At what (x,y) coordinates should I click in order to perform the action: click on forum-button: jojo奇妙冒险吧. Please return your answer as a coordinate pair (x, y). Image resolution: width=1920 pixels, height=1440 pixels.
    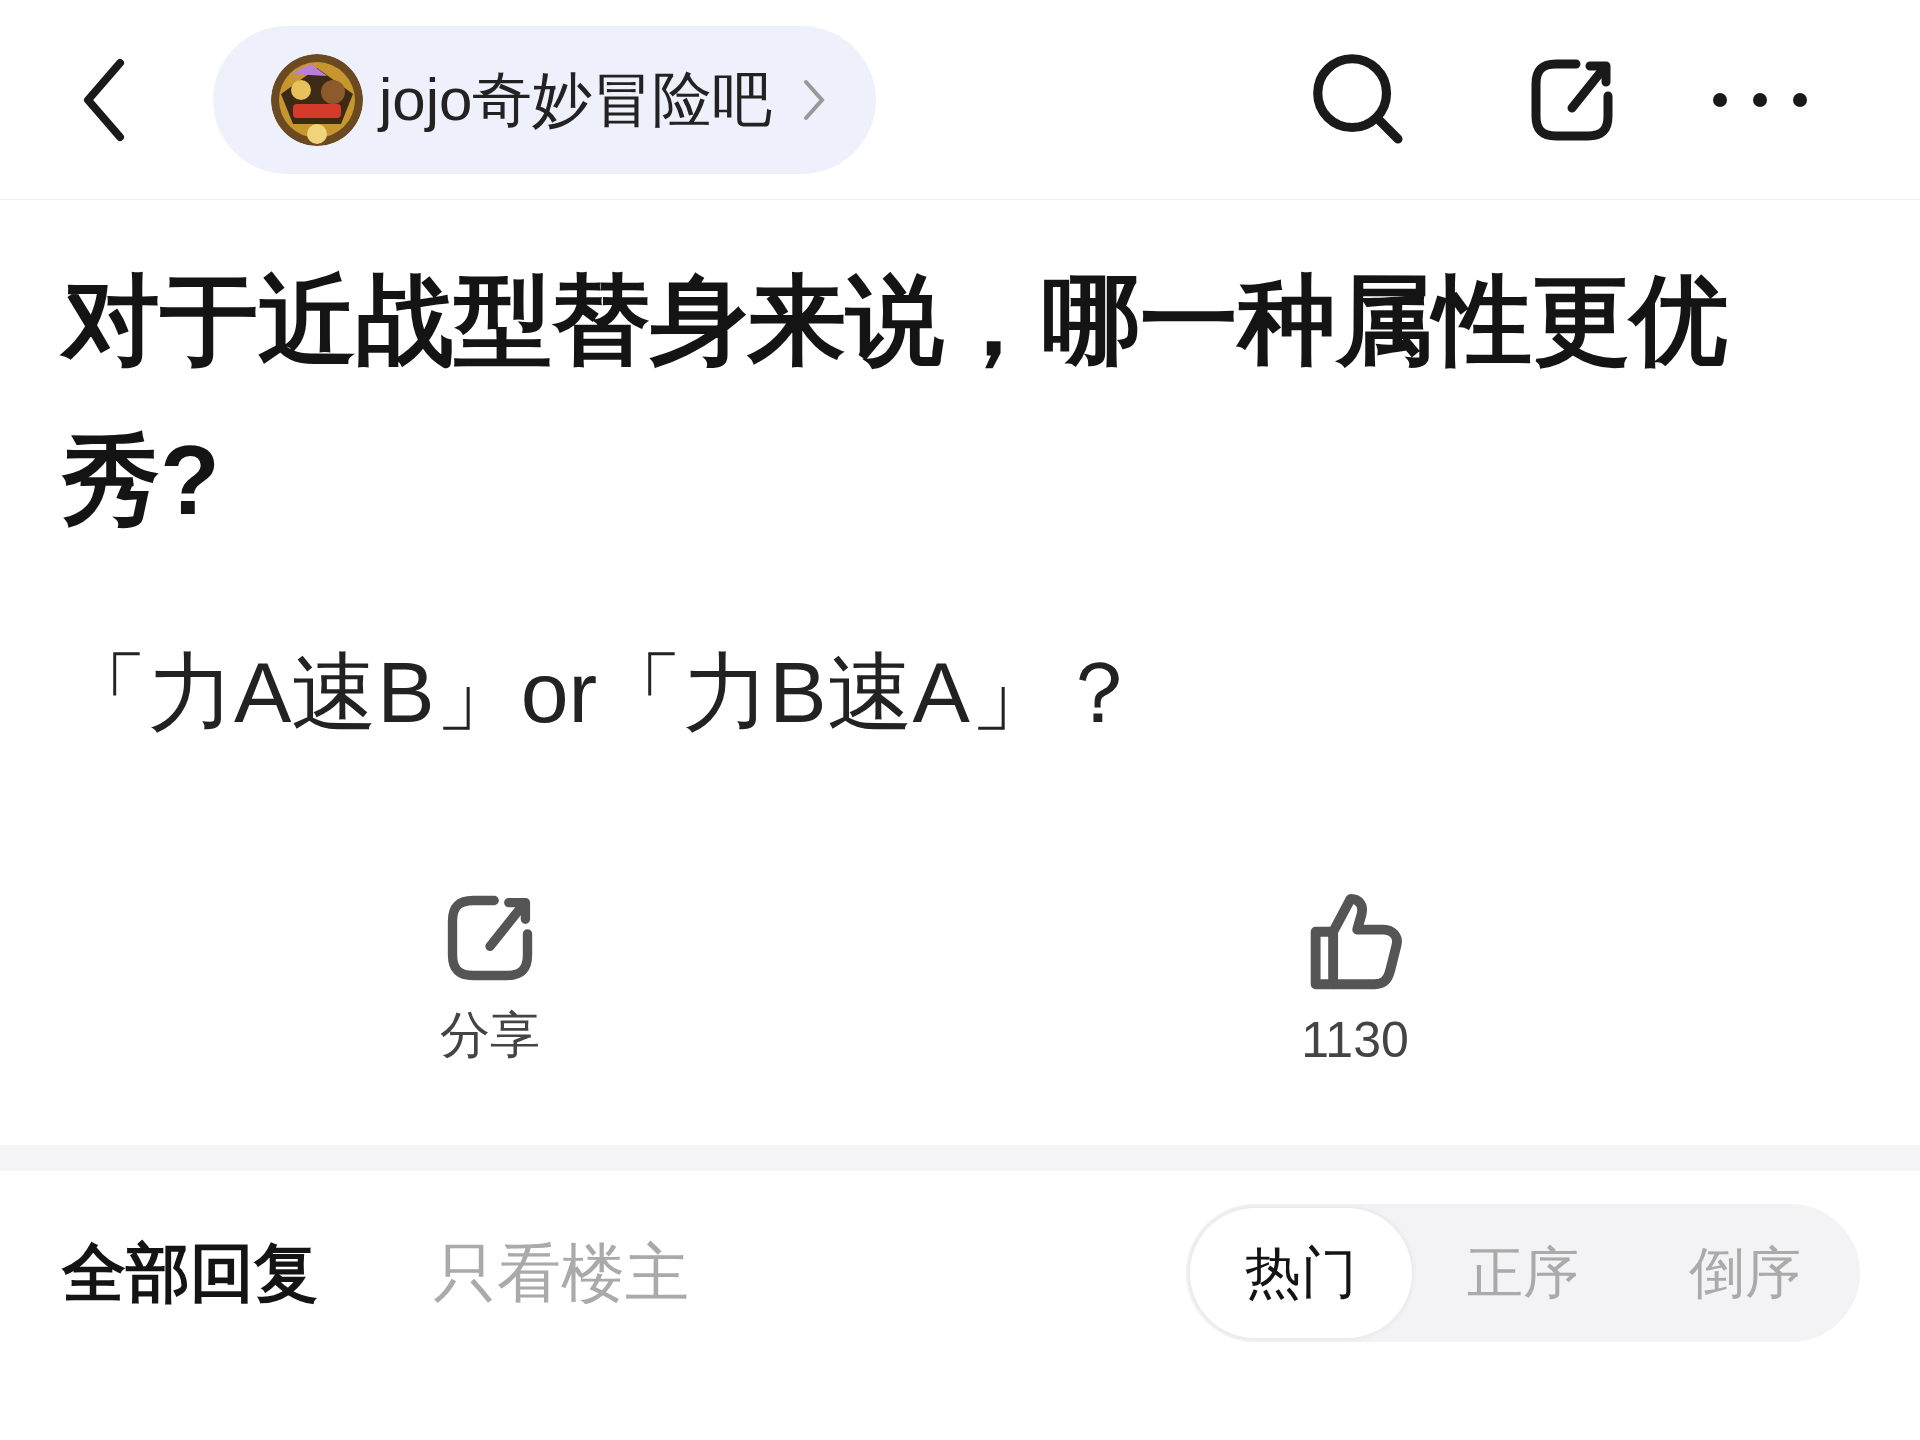
    Looking at the image, I should click on (545, 99).